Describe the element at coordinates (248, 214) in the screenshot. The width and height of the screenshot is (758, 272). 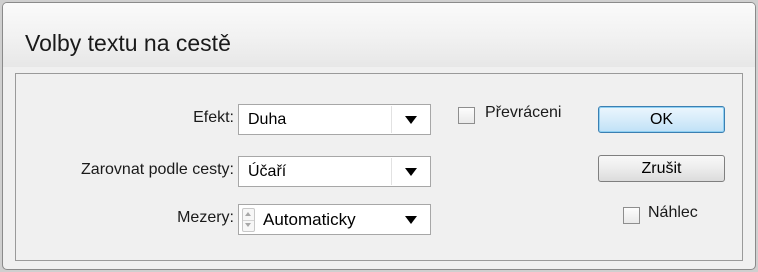
I see `up-arrow-icon` at that location.